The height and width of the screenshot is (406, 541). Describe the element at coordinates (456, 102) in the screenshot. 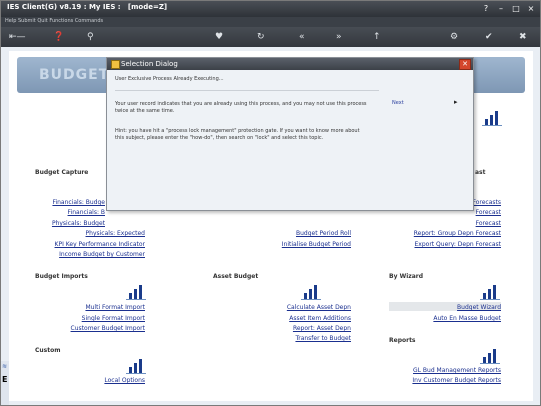

I see `next-arrow-icon: ▸` at that location.